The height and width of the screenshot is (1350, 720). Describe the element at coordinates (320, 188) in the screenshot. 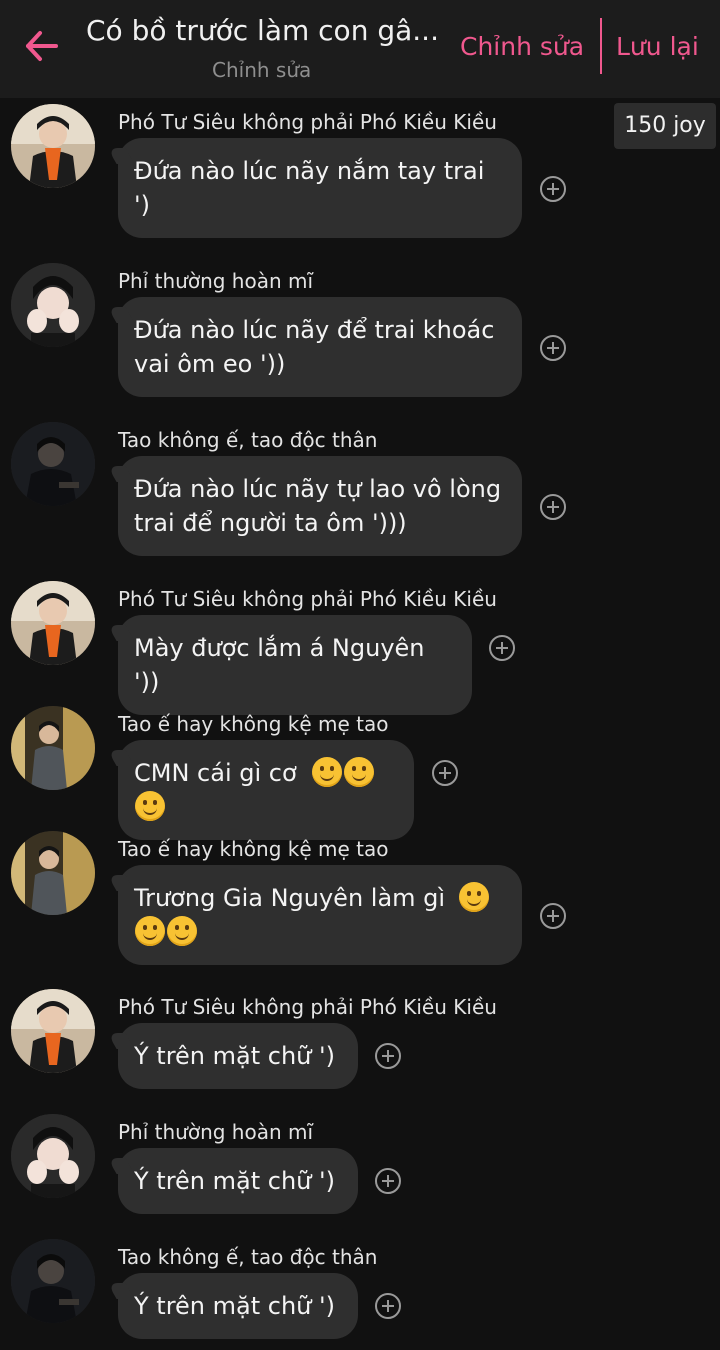

I see `message-bubble: Đứa nào lúc nãy nắm tay trai ')` at that location.